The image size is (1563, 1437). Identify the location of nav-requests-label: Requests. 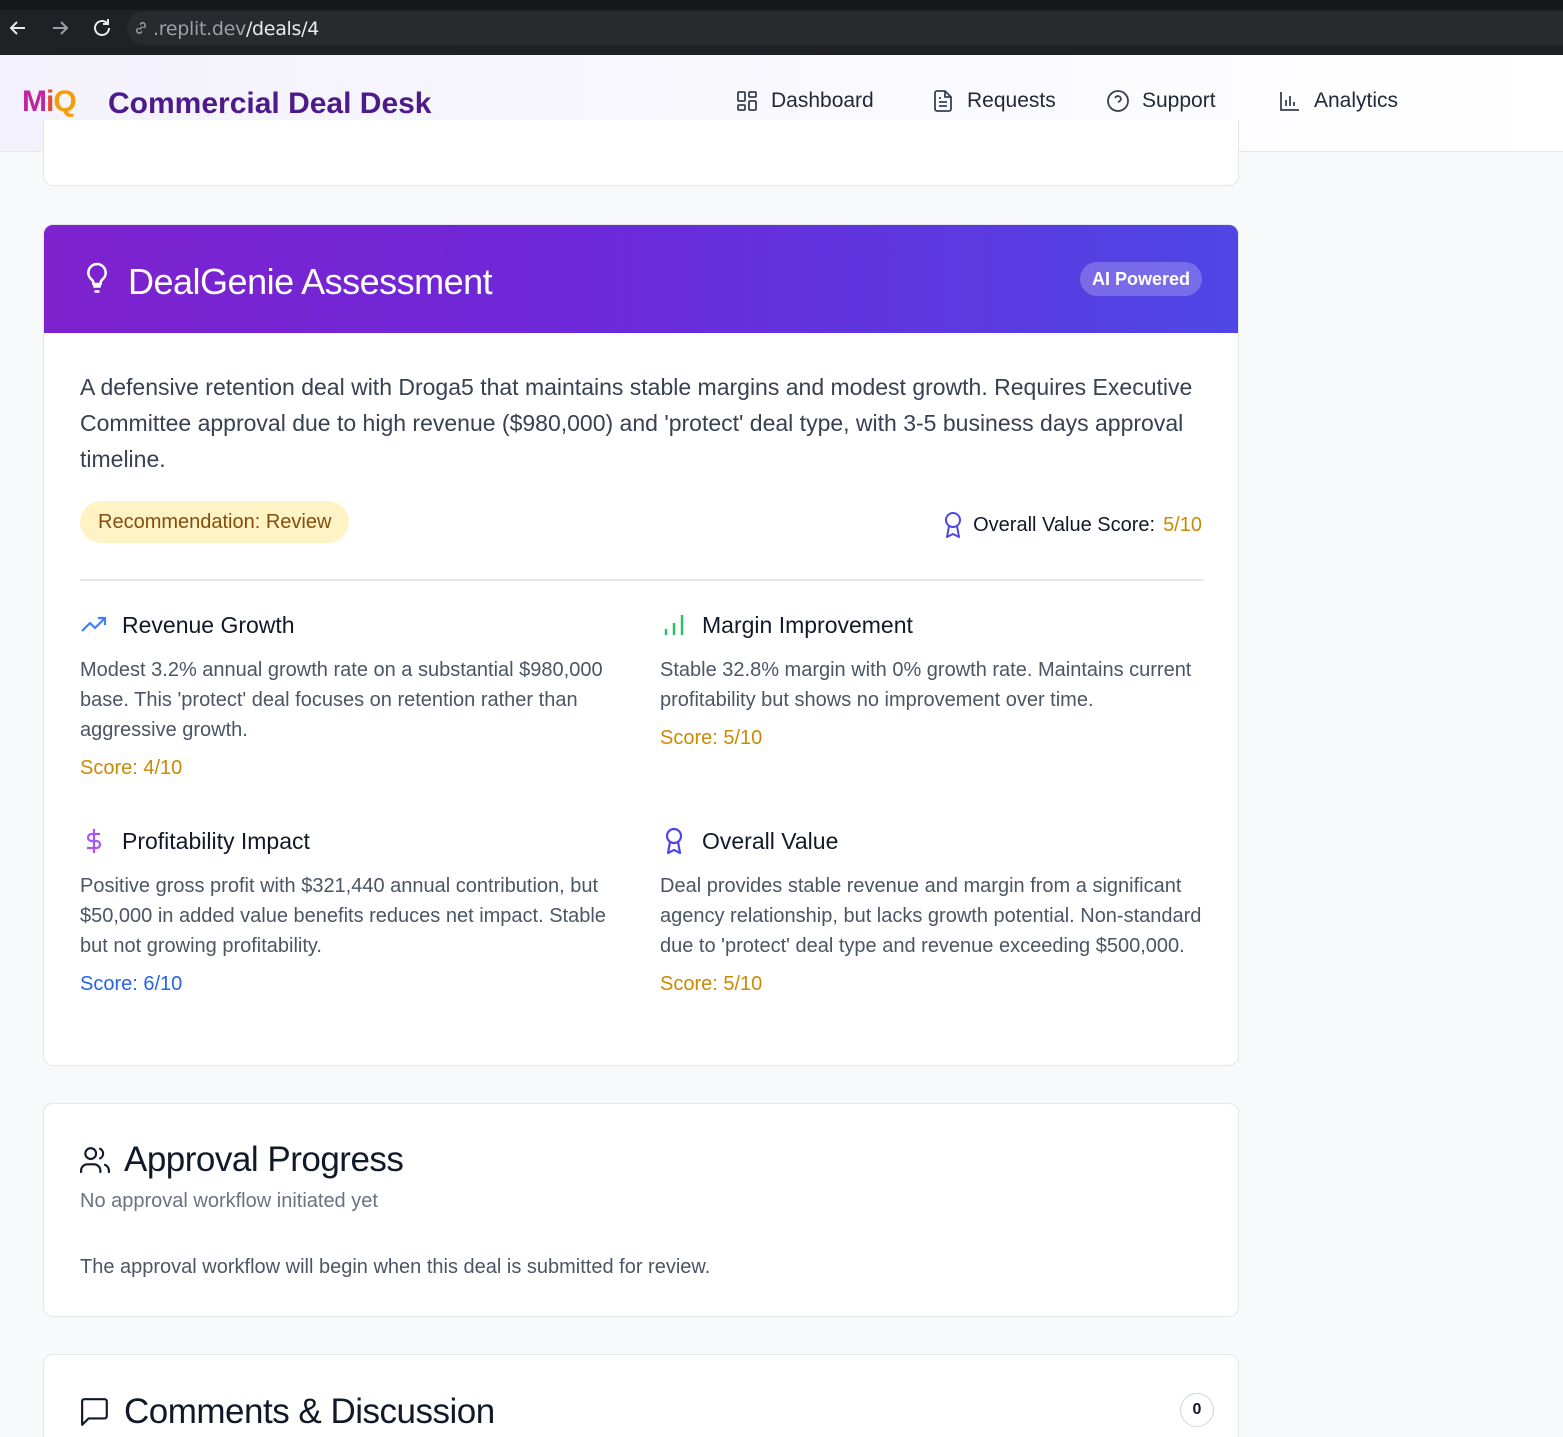
(1011, 100).